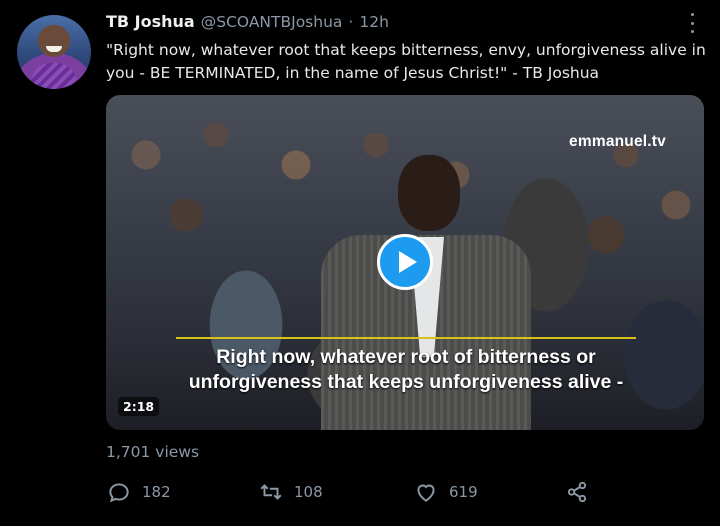 The image size is (720, 526). What do you see at coordinates (139, 406) in the screenshot?
I see `video-duration: 2:18` at bounding box center [139, 406].